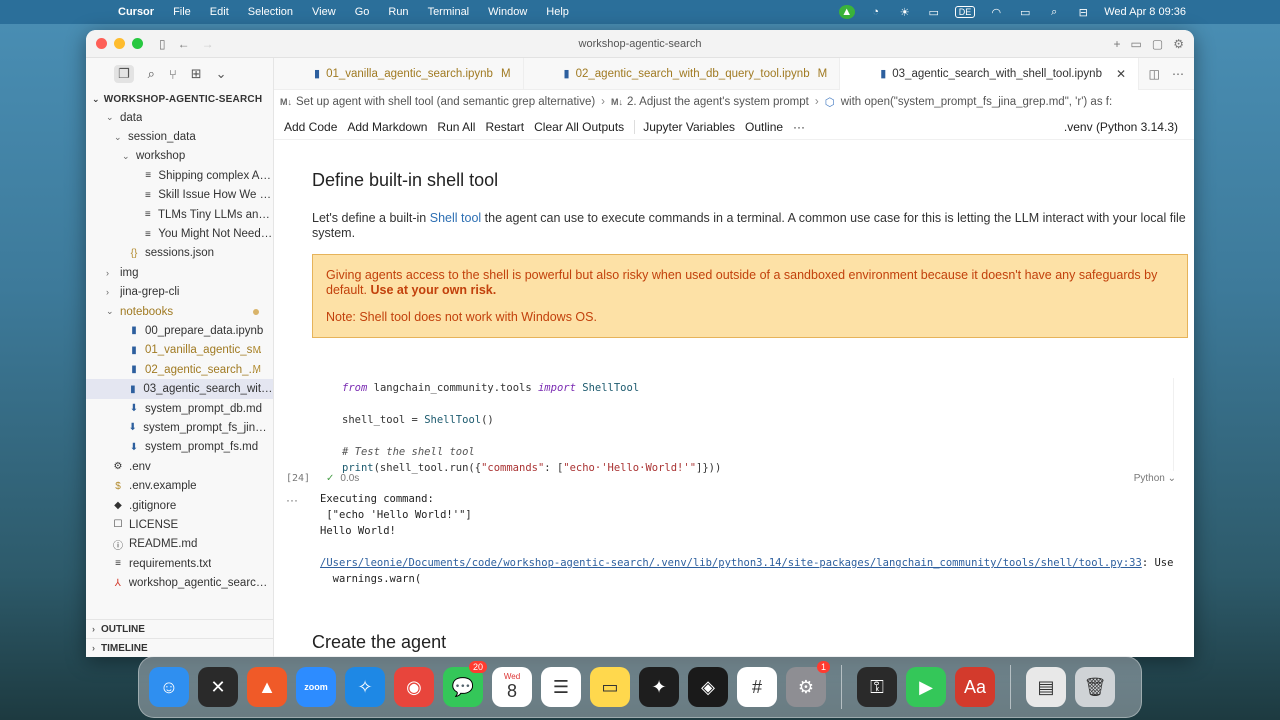  Describe the element at coordinates (136, 12) in the screenshot. I see `menu-app-name: Cursor` at that location.